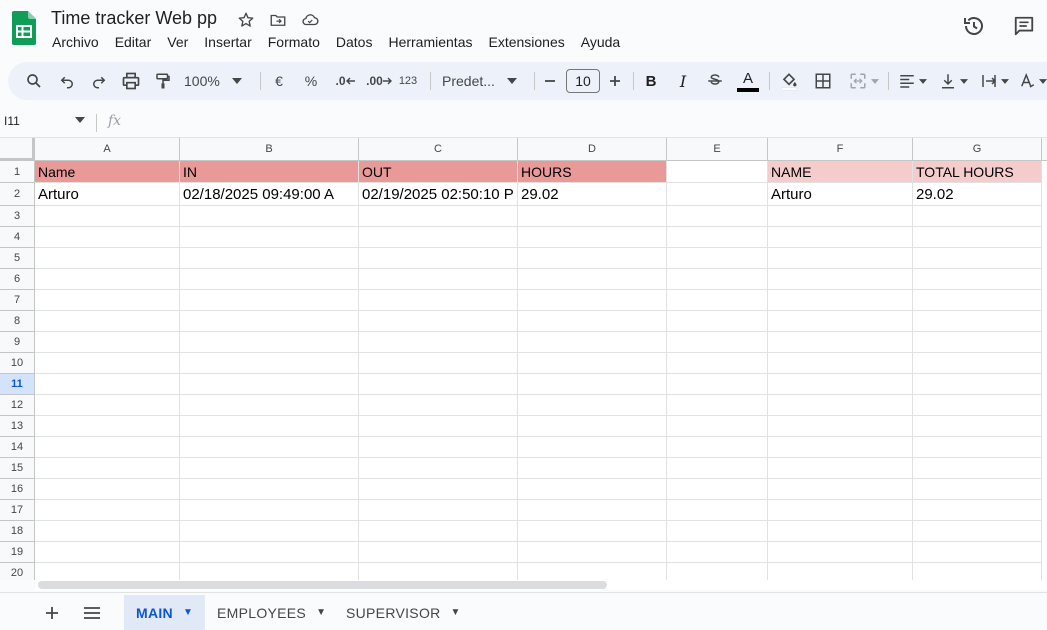 This screenshot has width=1047, height=630. I want to click on cell-g2: 29.02, so click(977, 194).